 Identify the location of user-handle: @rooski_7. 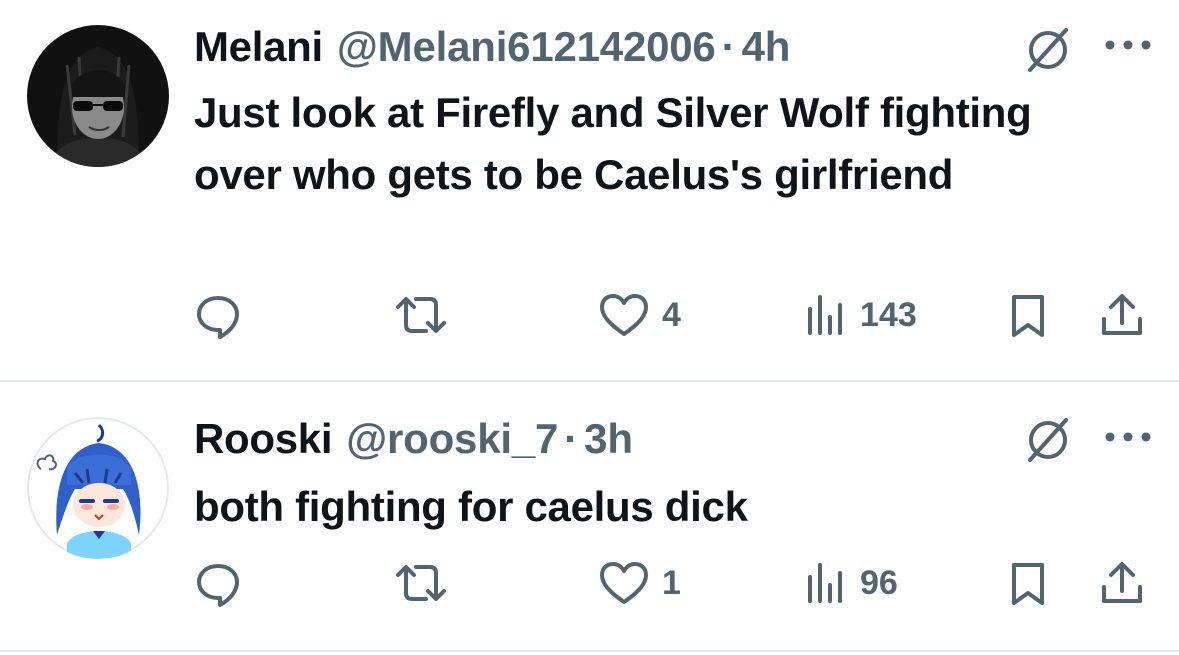
(452, 439).